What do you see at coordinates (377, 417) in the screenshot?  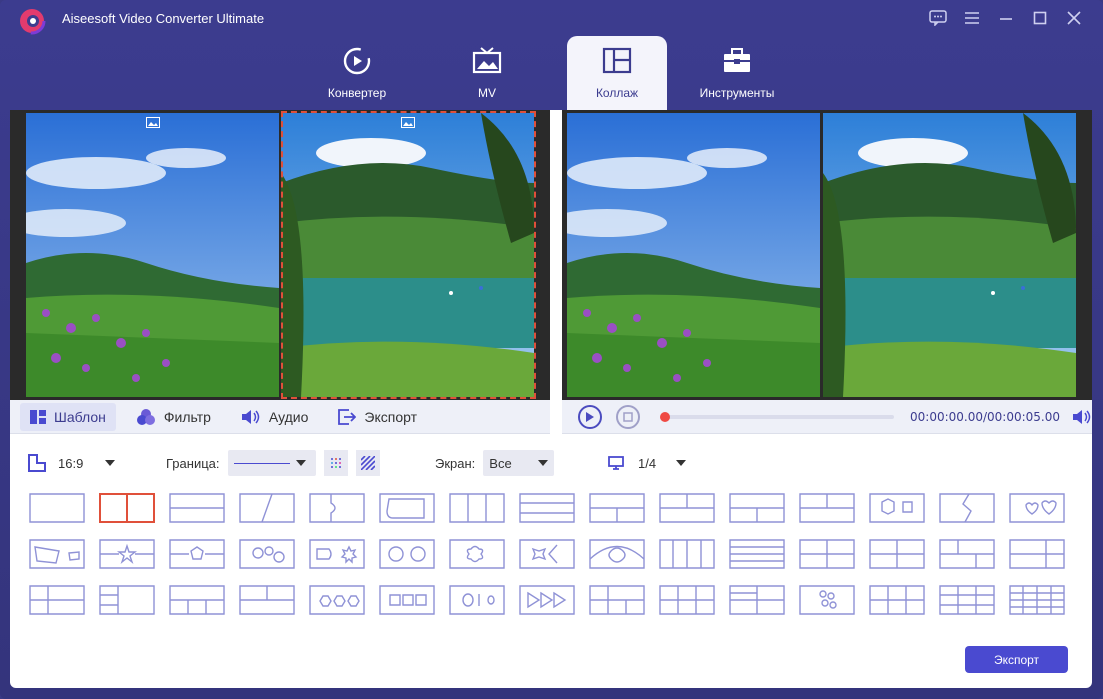 I see `tab-export: Экспорт` at bounding box center [377, 417].